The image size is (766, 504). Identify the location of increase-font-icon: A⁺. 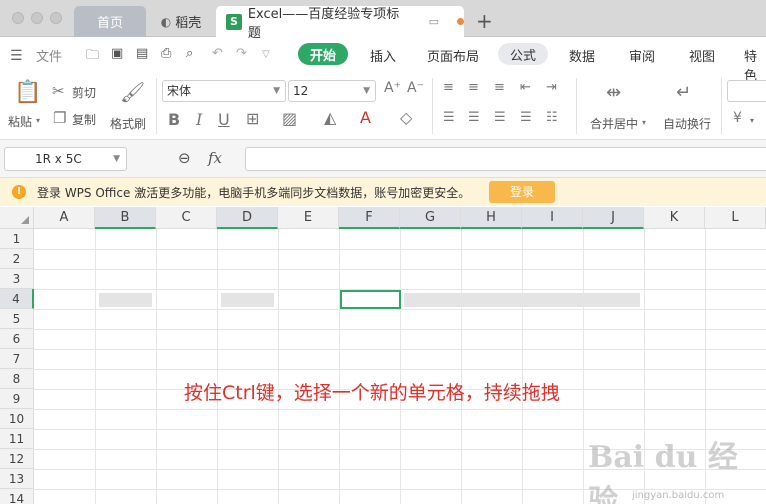
(392, 88).